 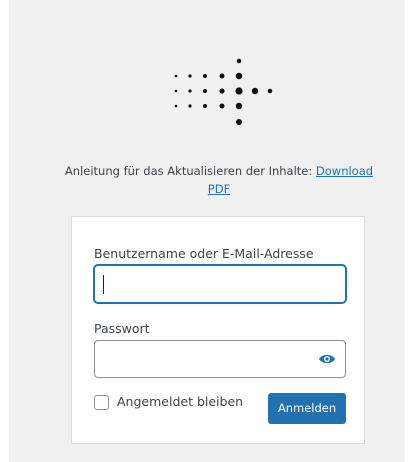 I want to click on text-caret, so click(x=103, y=284).